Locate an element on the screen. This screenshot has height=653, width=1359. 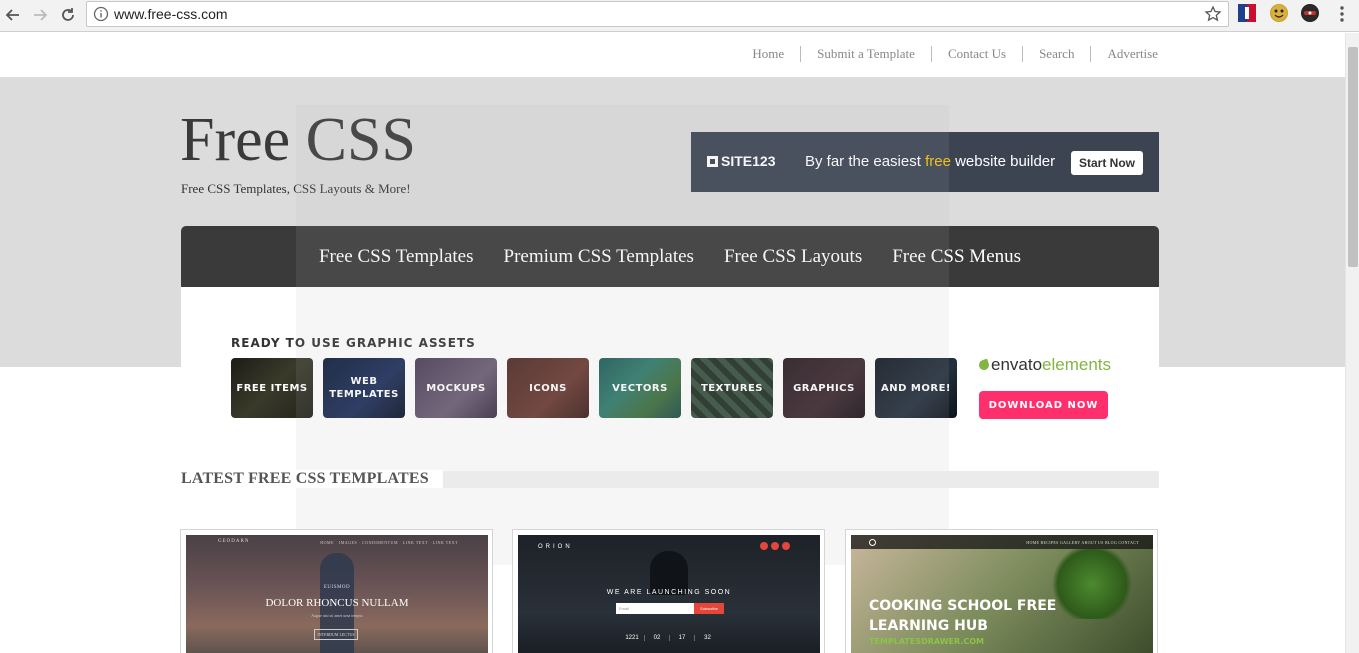
thumbnail-headline: DOLOR RHONCUS NULLAM is located at coordinates (337, 603).